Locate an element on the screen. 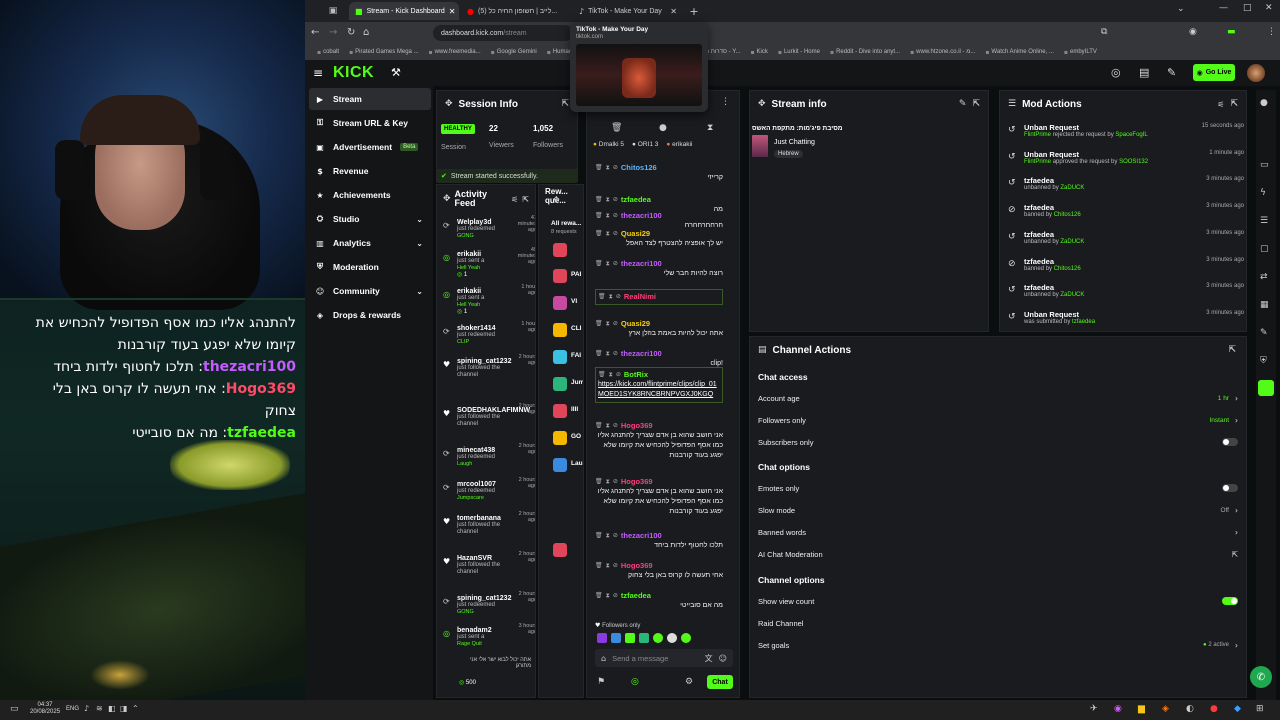 The height and width of the screenshot is (720, 1280). taskbar-app-icon: ● is located at coordinates (1214, 709).